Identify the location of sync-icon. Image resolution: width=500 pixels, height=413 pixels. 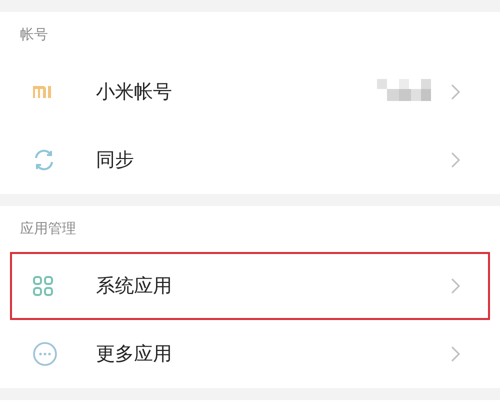
(44, 160).